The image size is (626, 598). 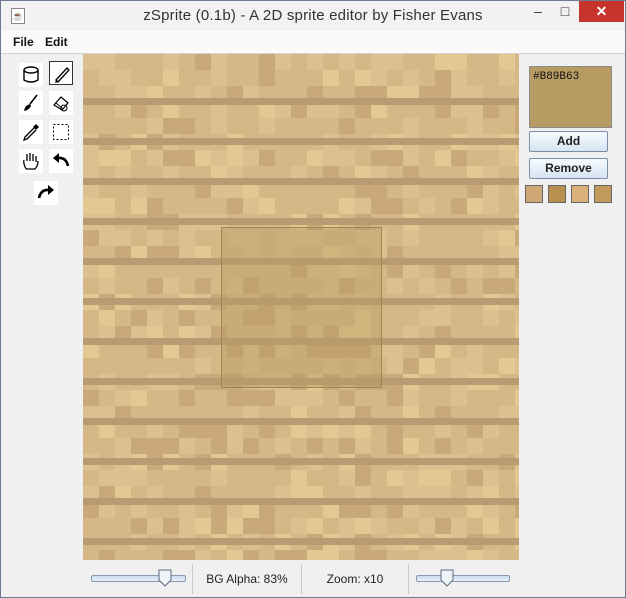 I want to click on brush-tool, so click(x=31, y=103).